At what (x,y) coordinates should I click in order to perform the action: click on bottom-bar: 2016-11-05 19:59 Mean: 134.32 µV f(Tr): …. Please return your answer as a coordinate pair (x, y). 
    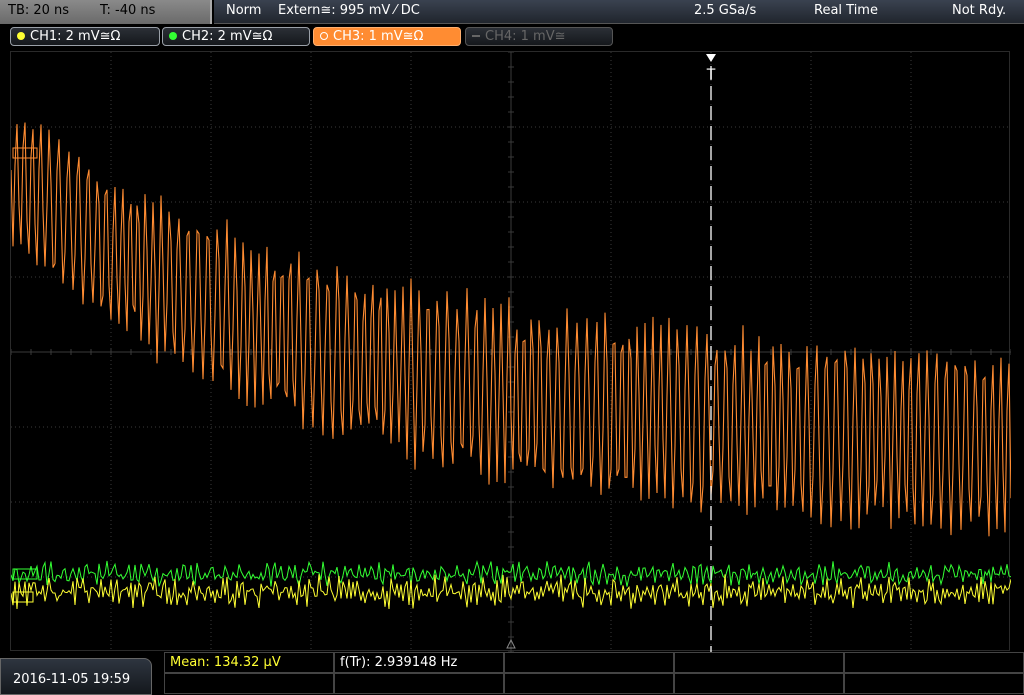
    Looking at the image, I should click on (512, 673).